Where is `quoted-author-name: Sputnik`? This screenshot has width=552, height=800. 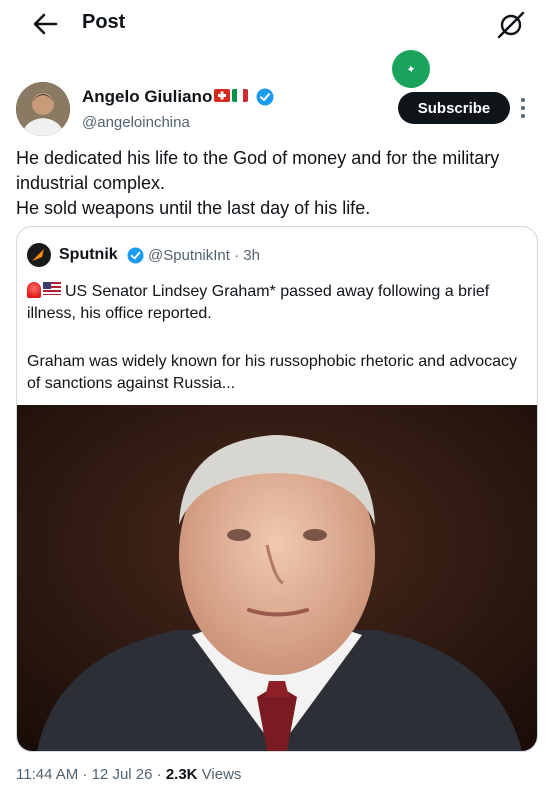
quoted-author-name: Sputnik is located at coordinates (88, 254).